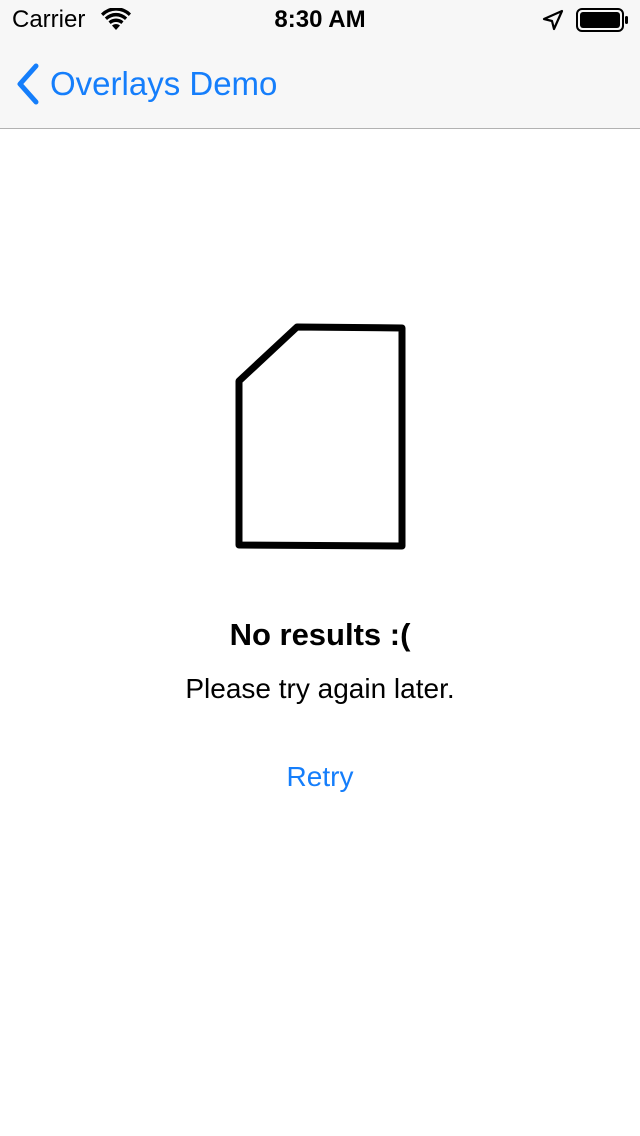 The image size is (640, 1136). What do you see at coordinates (553, 20) in the screenshot?
I see `location-arrow-icon` at bounding box center [553, 20].